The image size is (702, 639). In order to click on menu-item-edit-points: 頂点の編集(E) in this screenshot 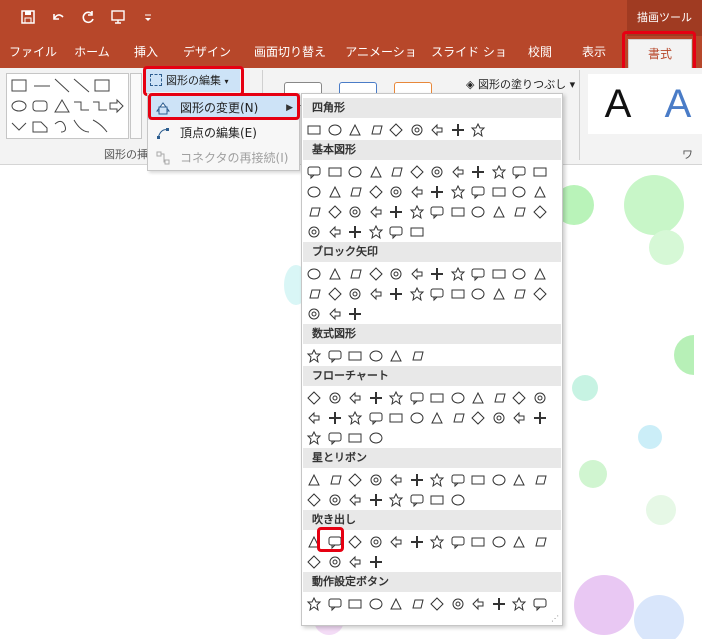, I will do `click(223, 133)`.